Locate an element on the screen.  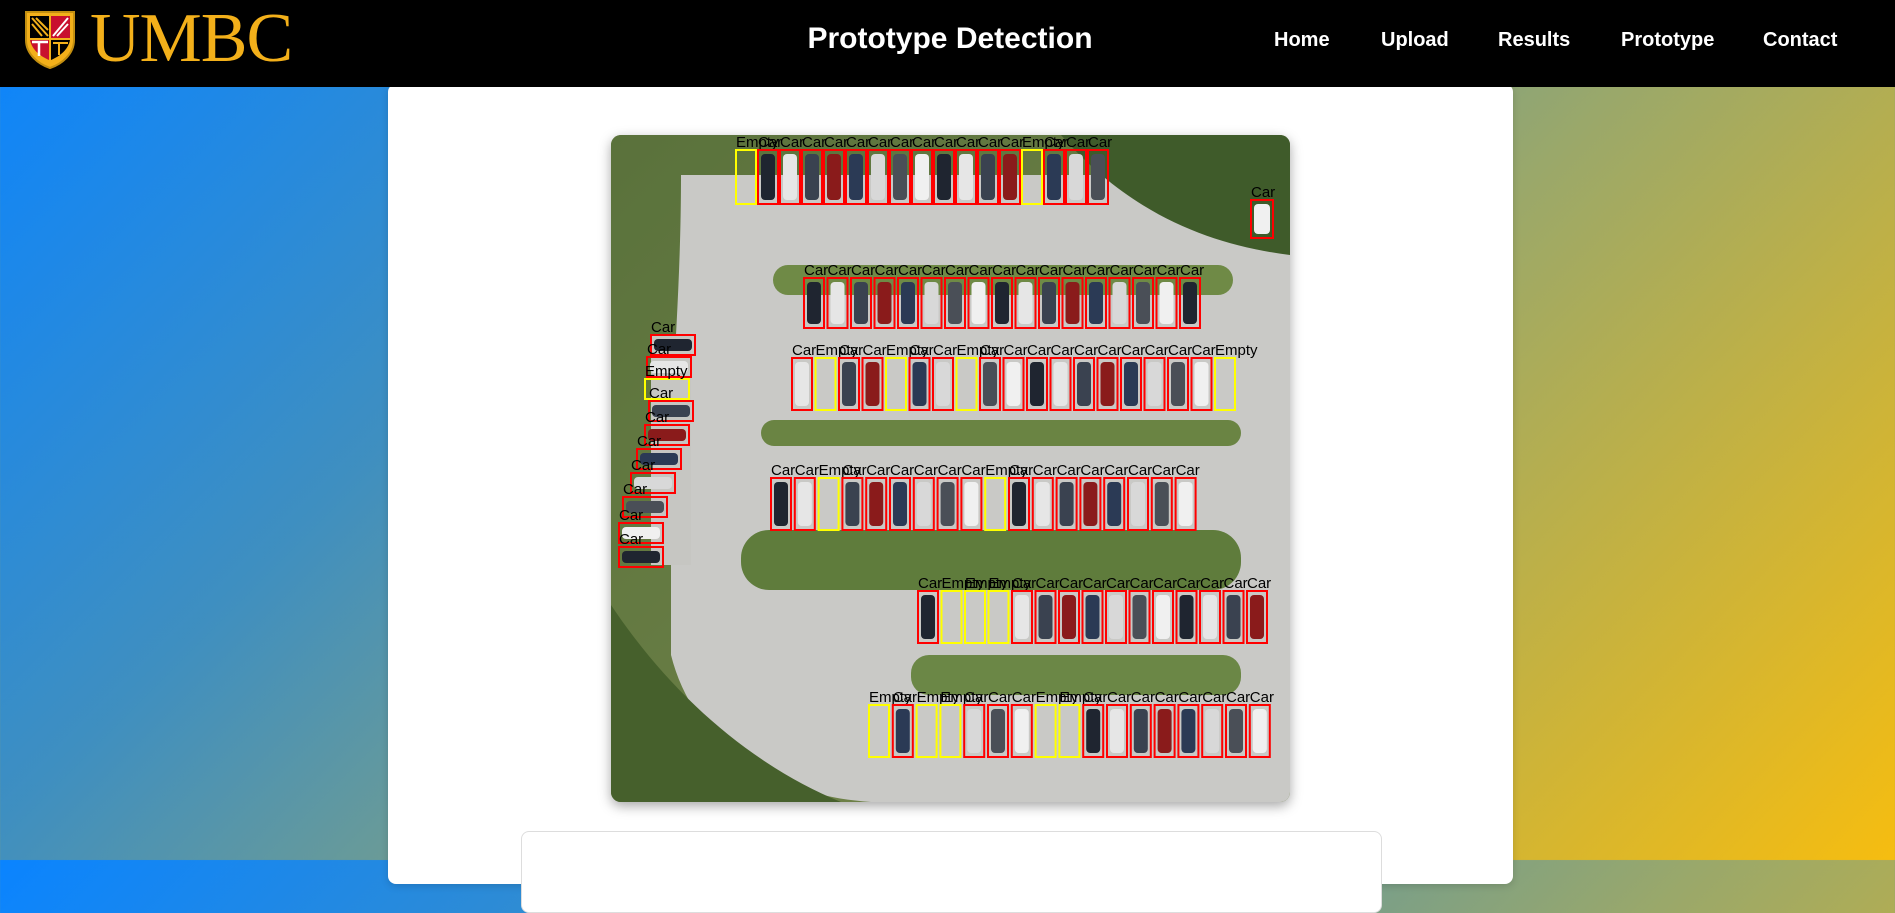
nav-upload: Upload is located at coordinates (1415, 40).